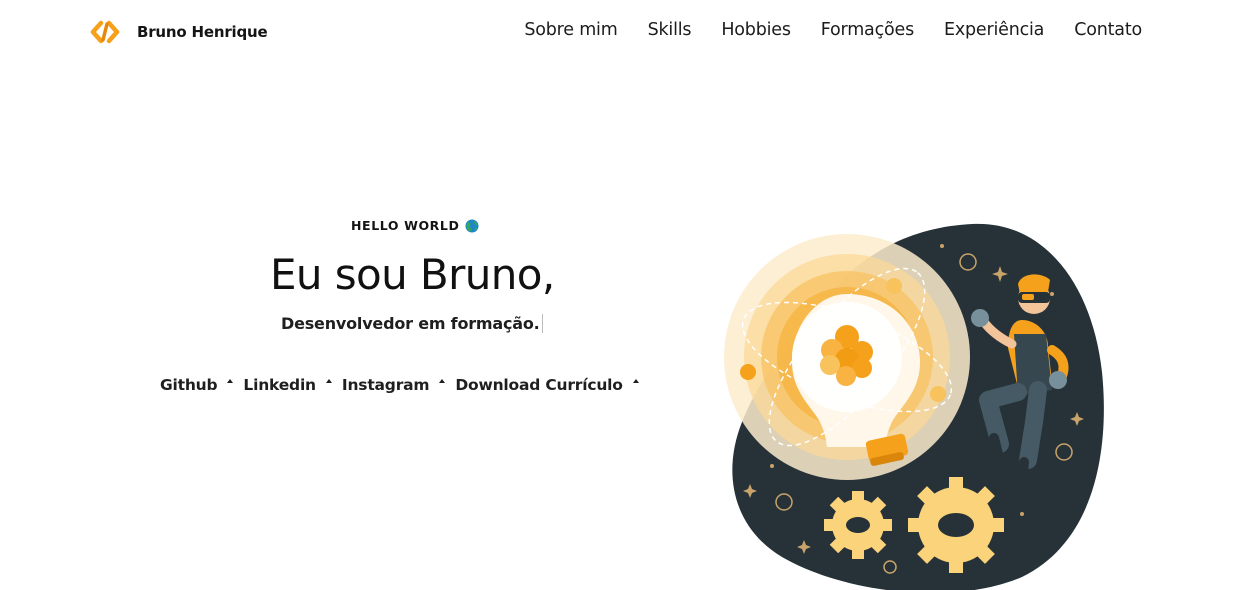 This screenshot has width=1244, height=590. Describe the element at coordinates (542, 323) in the screenshot. I see `typing-caret` at that location.